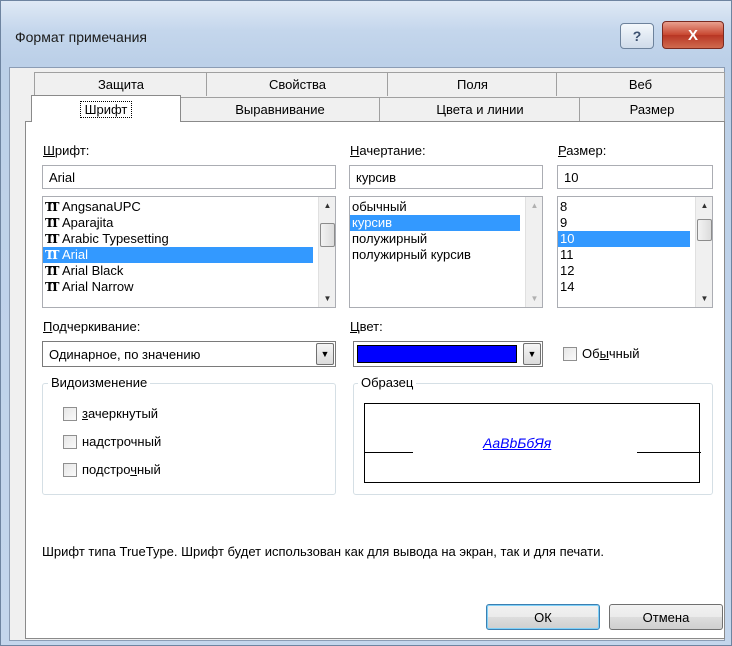 This screenshot has width=732, height=646. Describe the element at coordinates (637, 36) in the screenshot. I see `help-button: ?` at that location.